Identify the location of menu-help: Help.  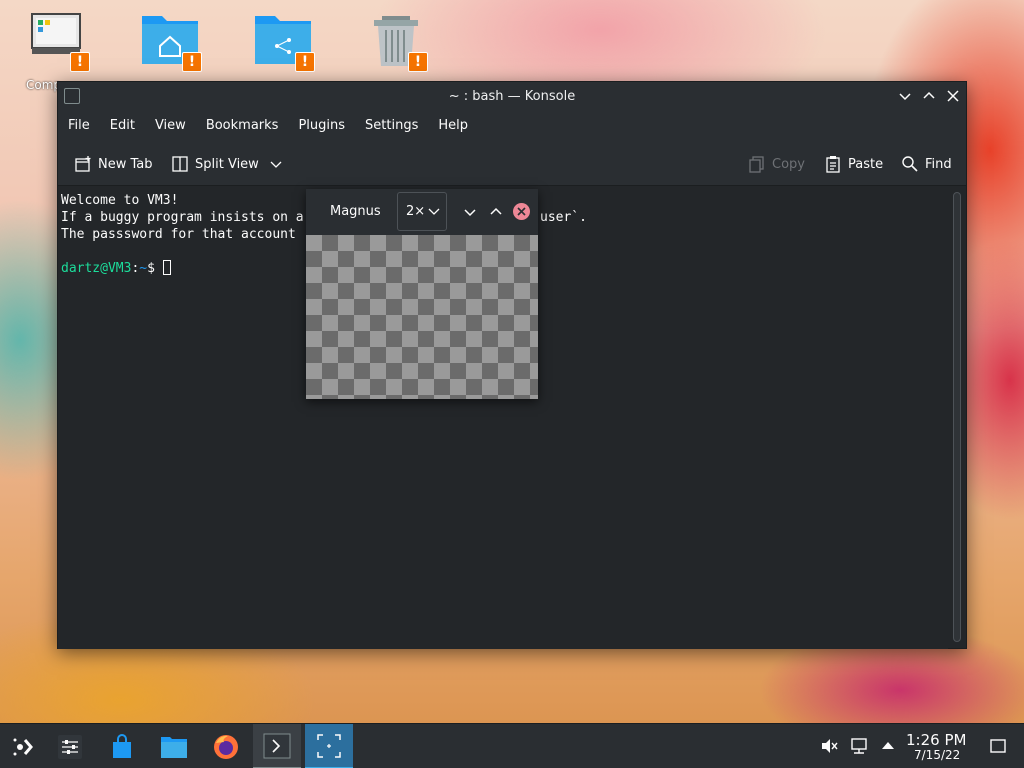
(453, 126).